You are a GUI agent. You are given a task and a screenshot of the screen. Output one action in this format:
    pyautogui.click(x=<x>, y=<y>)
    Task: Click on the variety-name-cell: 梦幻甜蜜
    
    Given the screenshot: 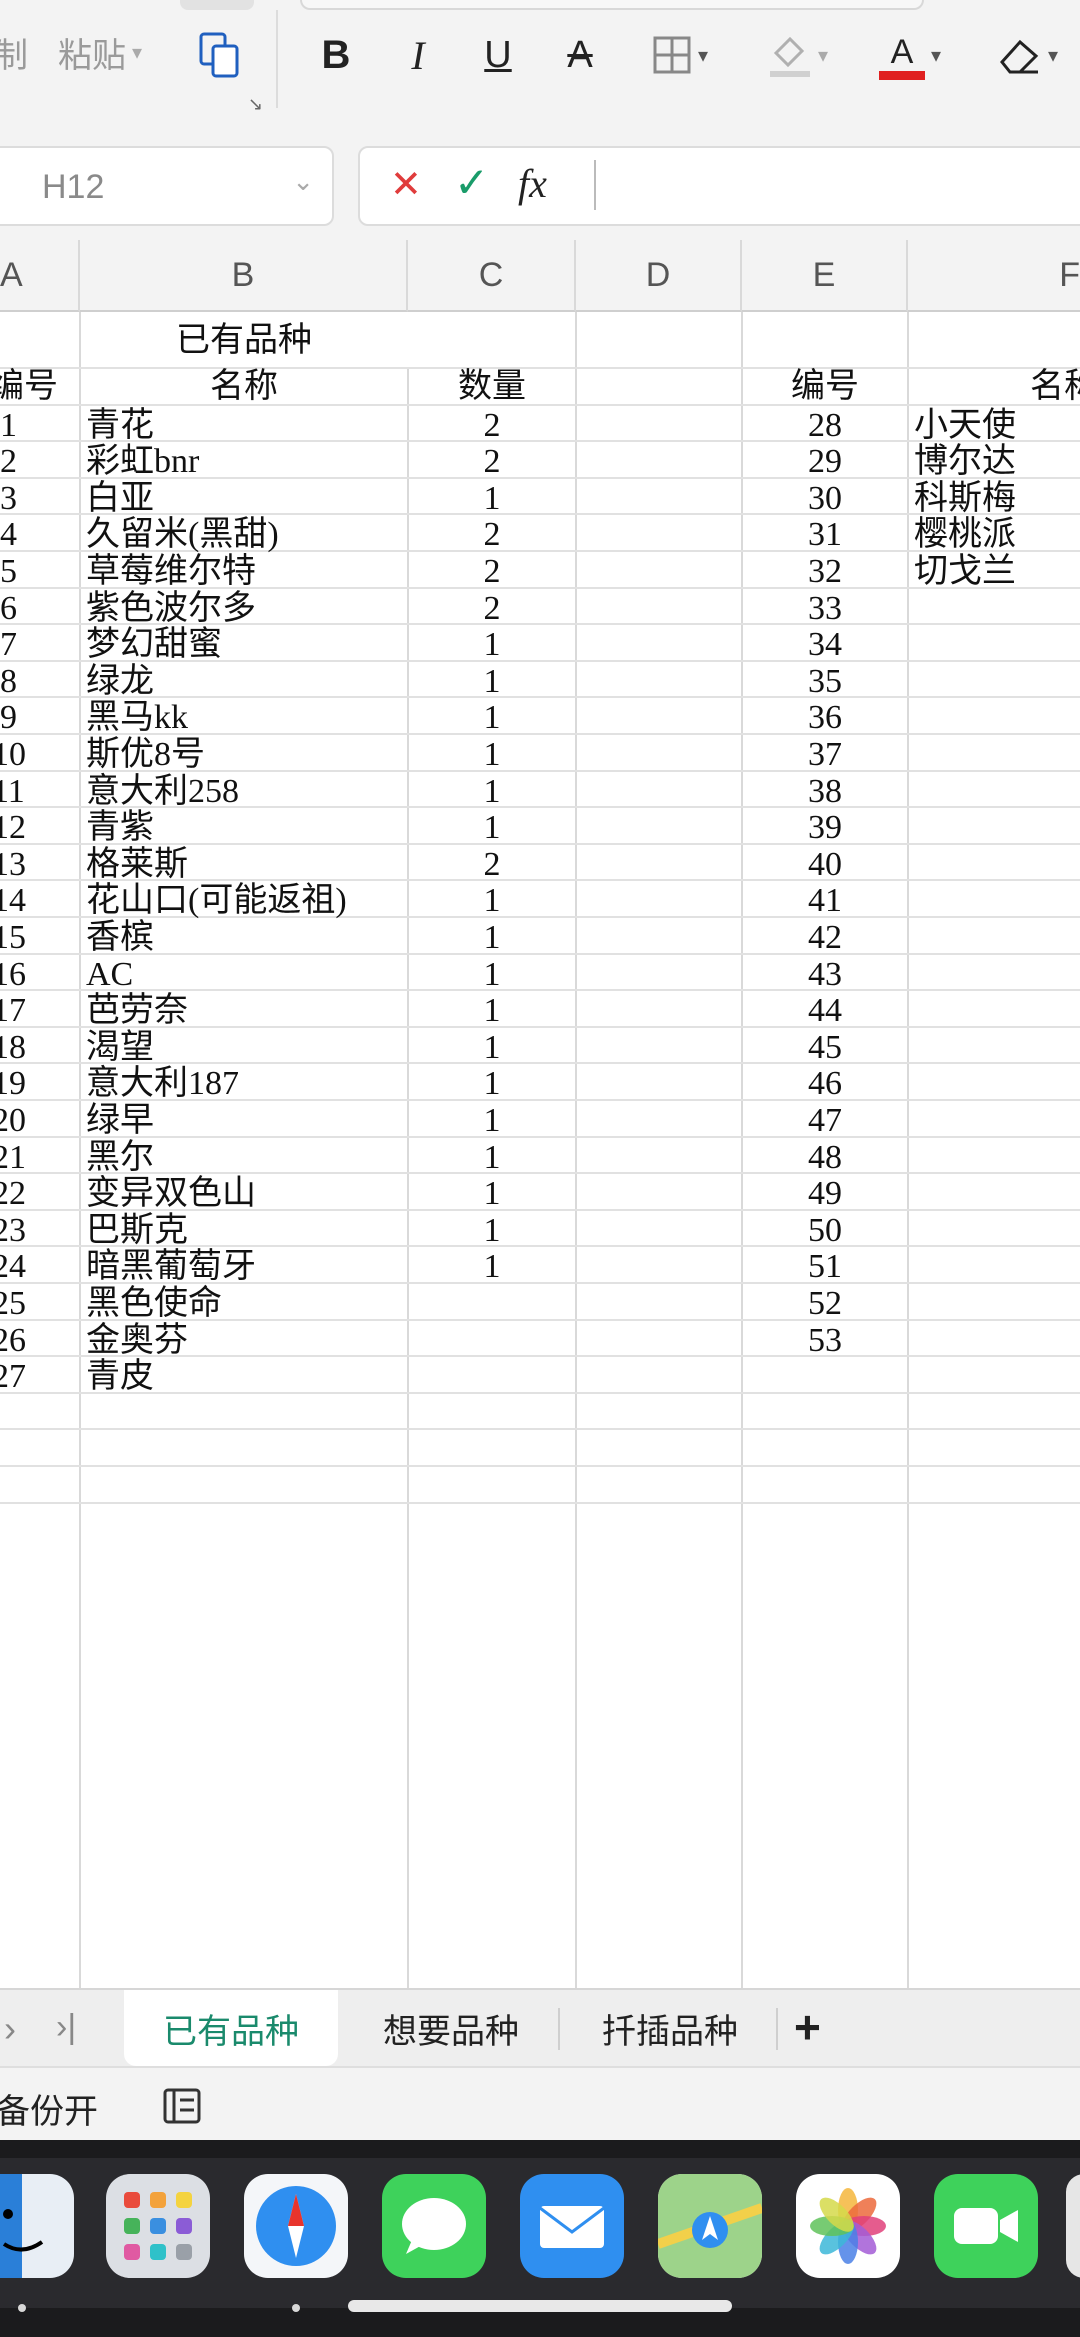 What is the action you would take?
    pyautogui.click(x=154, y=645)
    